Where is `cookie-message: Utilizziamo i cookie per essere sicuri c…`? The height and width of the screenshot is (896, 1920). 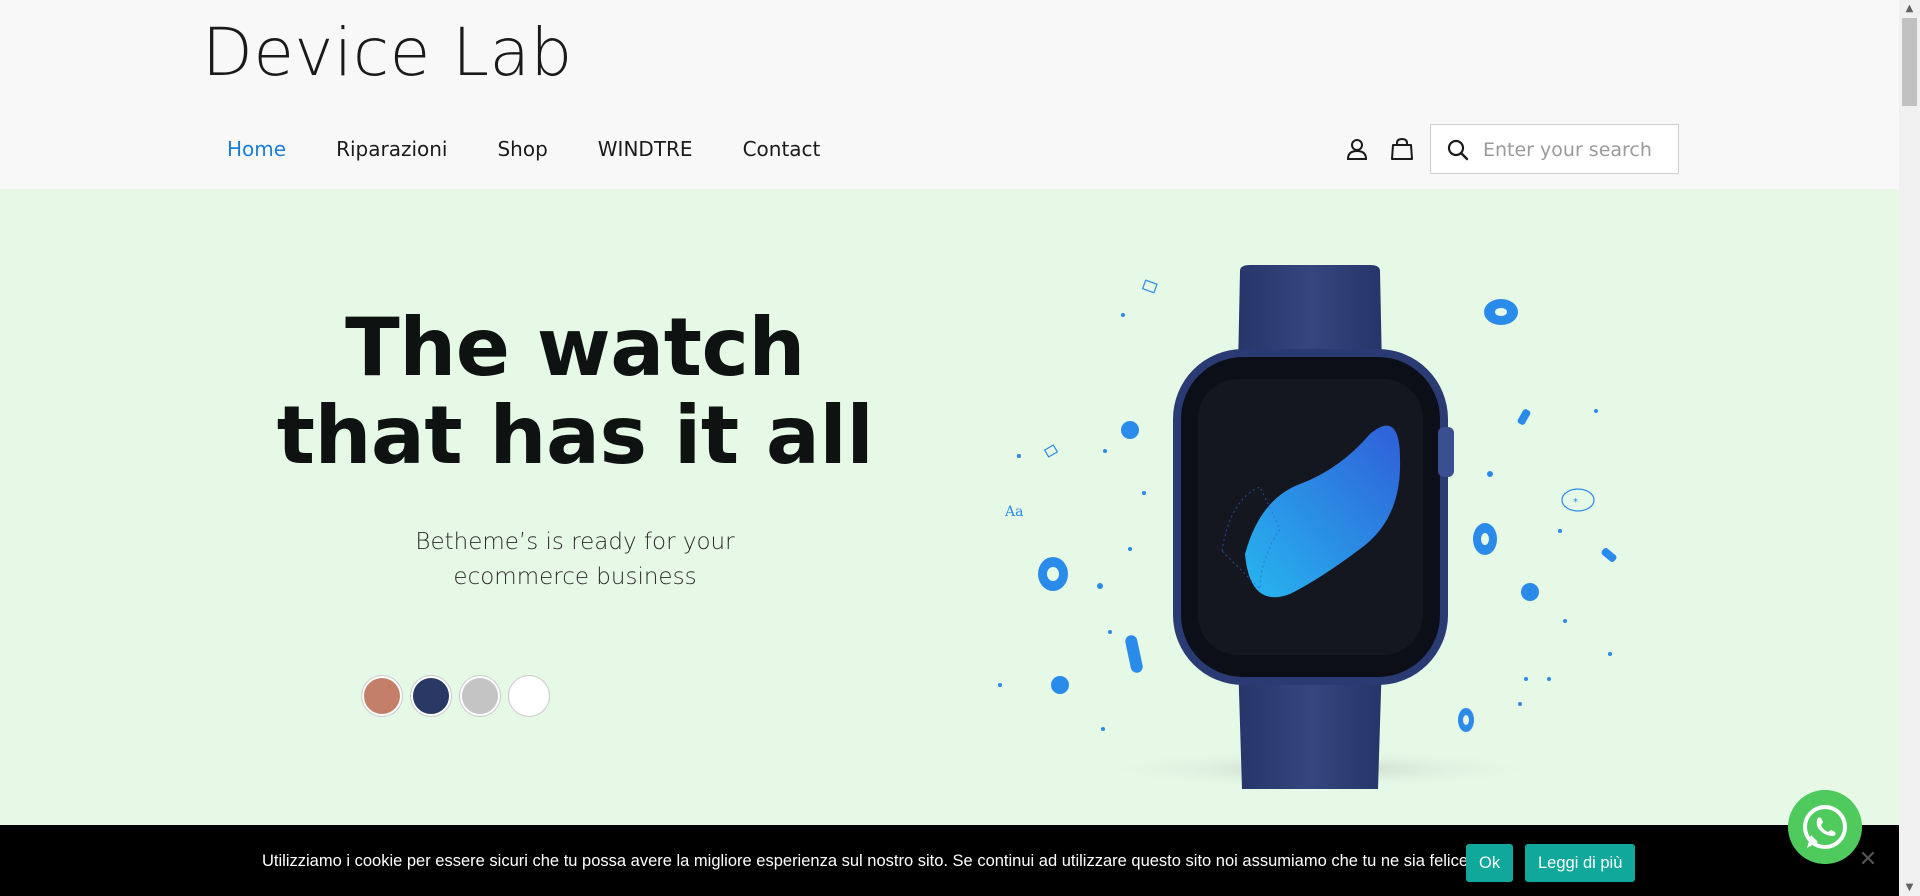 cookie-message: Utilizziamo i cookie per essere sicuri c… is located at coordinates (867, 861).